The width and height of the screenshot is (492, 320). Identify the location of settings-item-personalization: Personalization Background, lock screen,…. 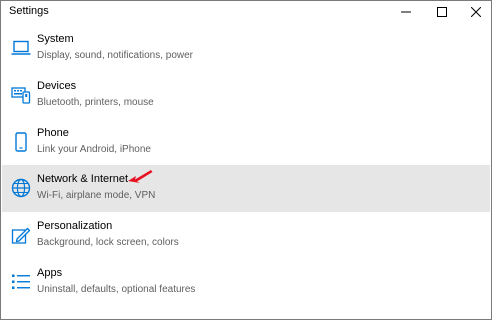
(246, 235).